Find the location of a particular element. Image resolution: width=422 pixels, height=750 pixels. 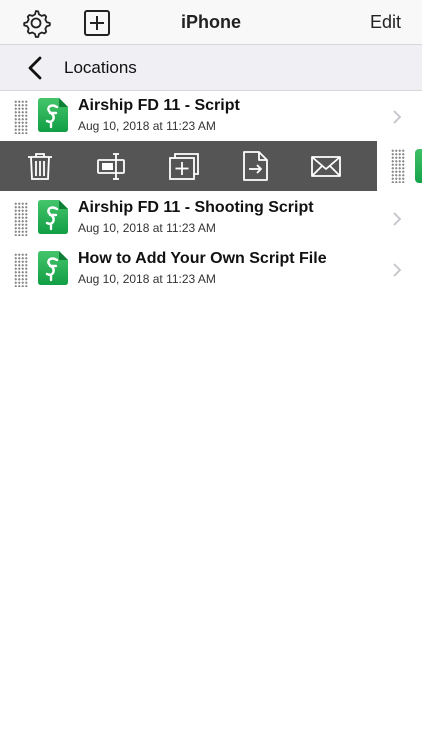

edit-button: Edit is located at coordinates (385, 22).